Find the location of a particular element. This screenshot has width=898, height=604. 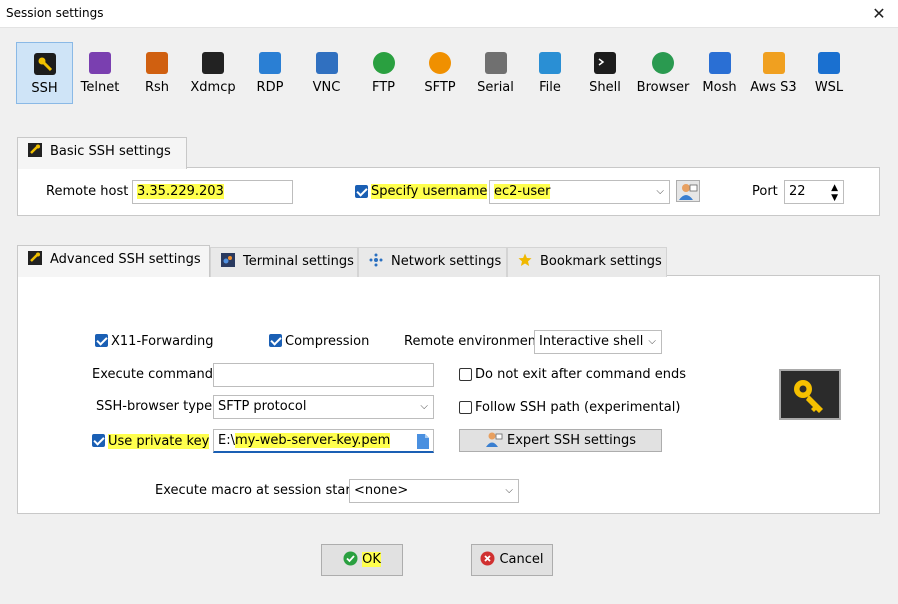

tab-advanced-ssh-settings: Advanced SSH settings is located at coordinates (113, 261).